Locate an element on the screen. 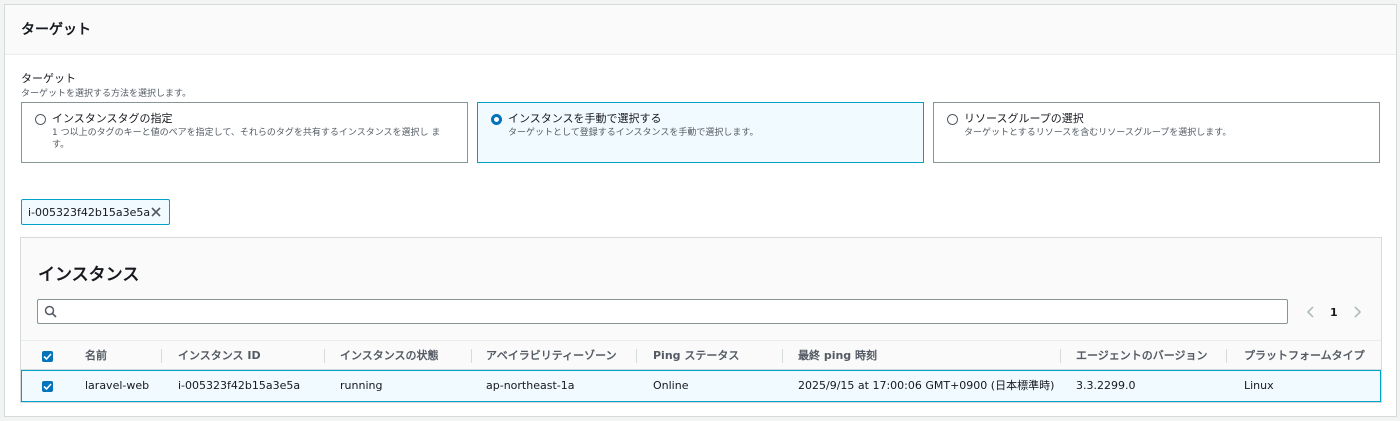  search-box is located at coordinates (662, 311).